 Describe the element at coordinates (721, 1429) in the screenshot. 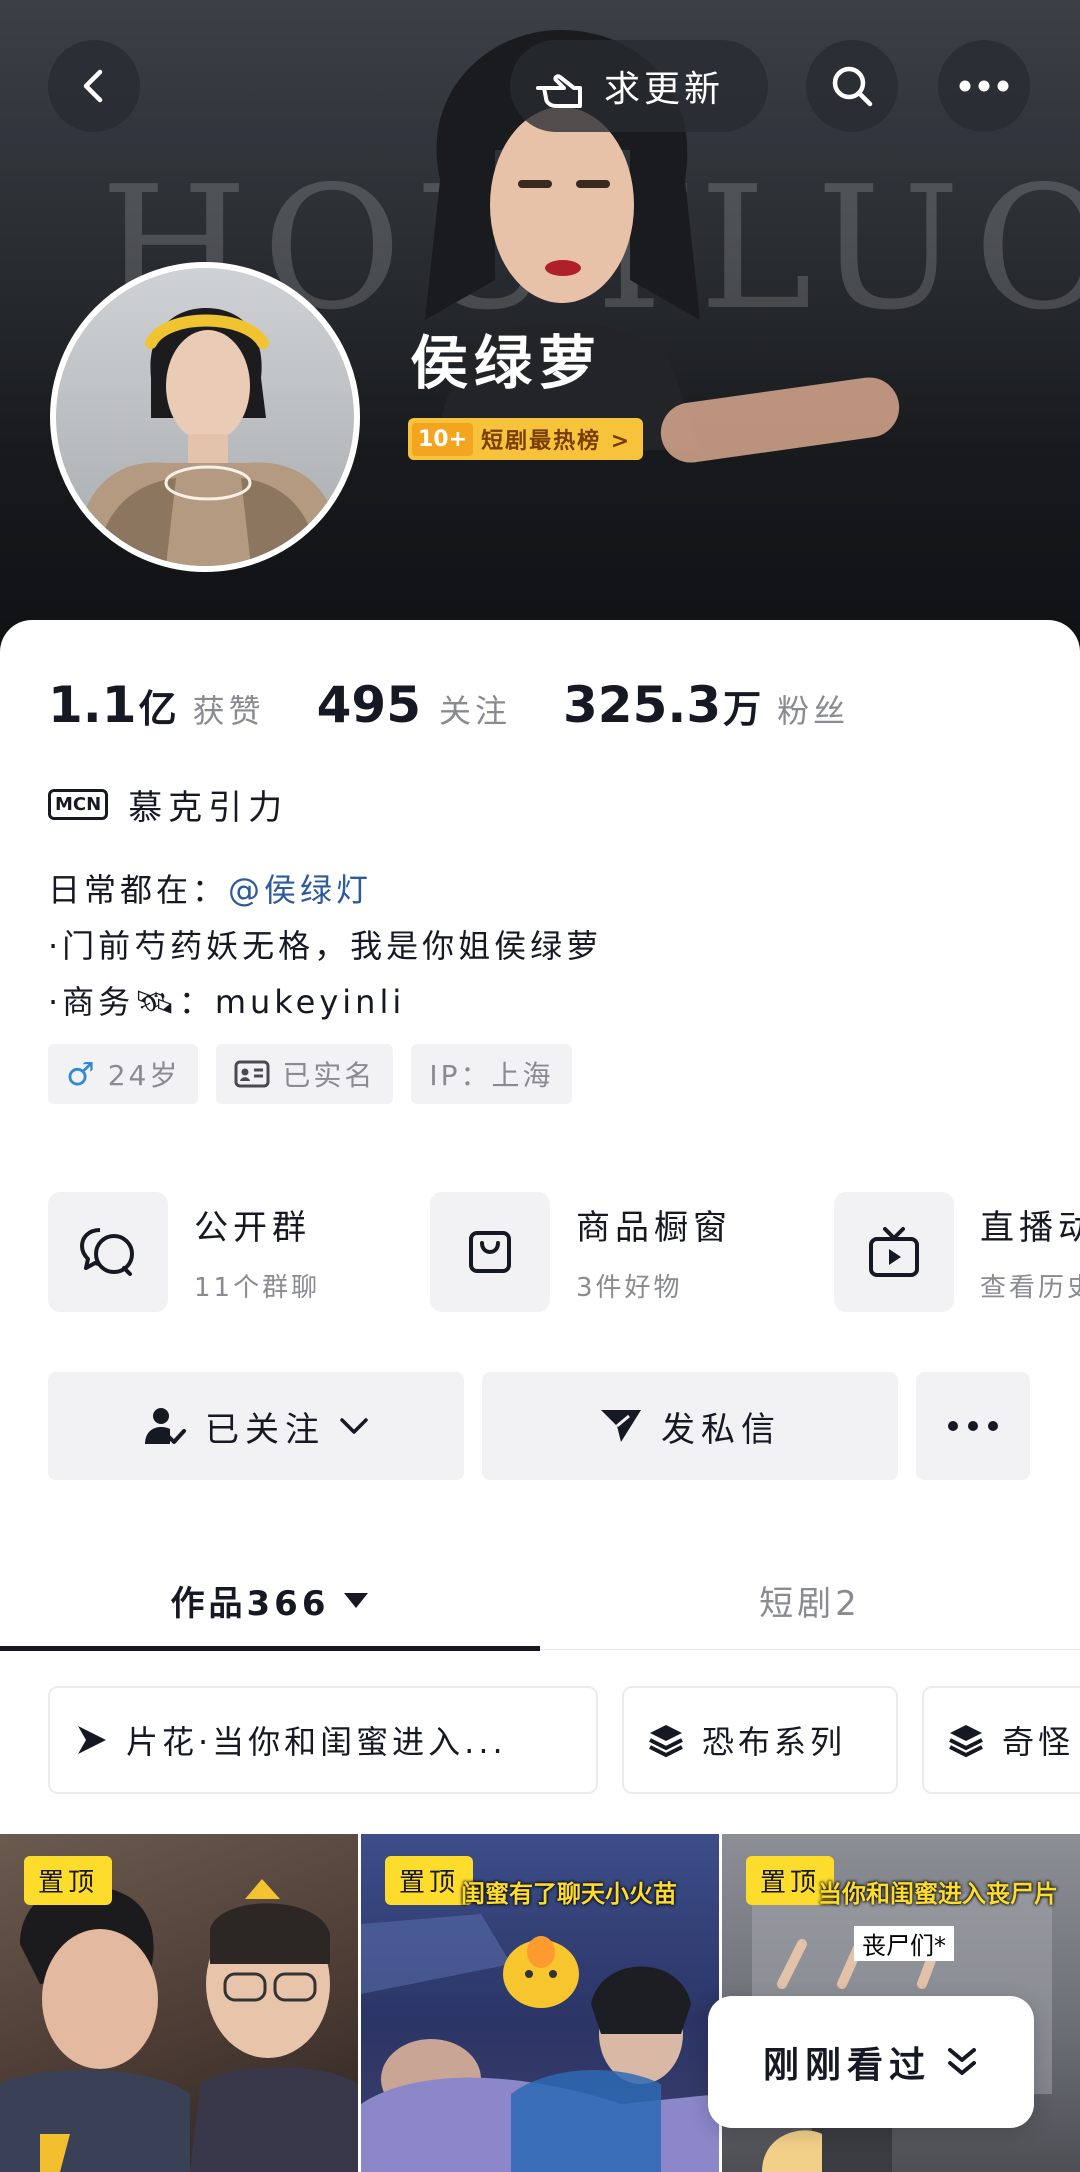

I see `send-message-label: 发私信` at that location.